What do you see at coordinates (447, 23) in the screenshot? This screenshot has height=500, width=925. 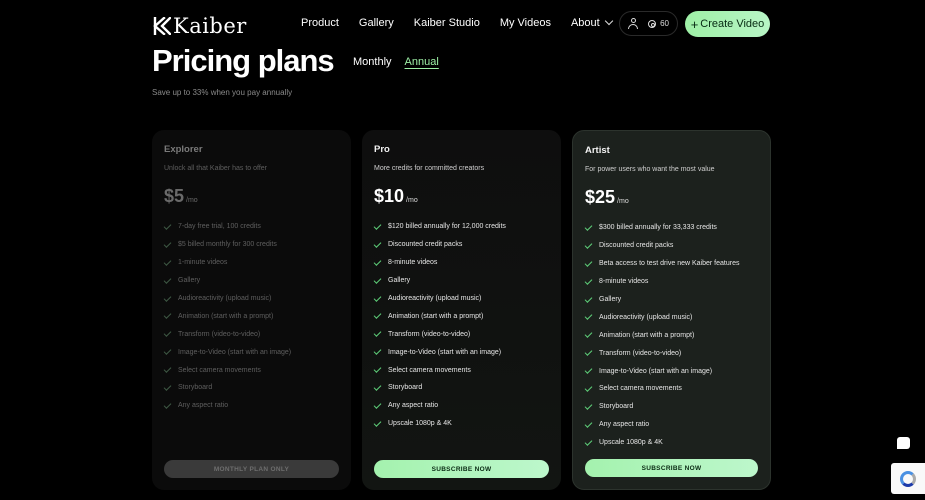 I see `nav-kaiber-studio: Kaiber Studio` at bounding box center [447, 23].